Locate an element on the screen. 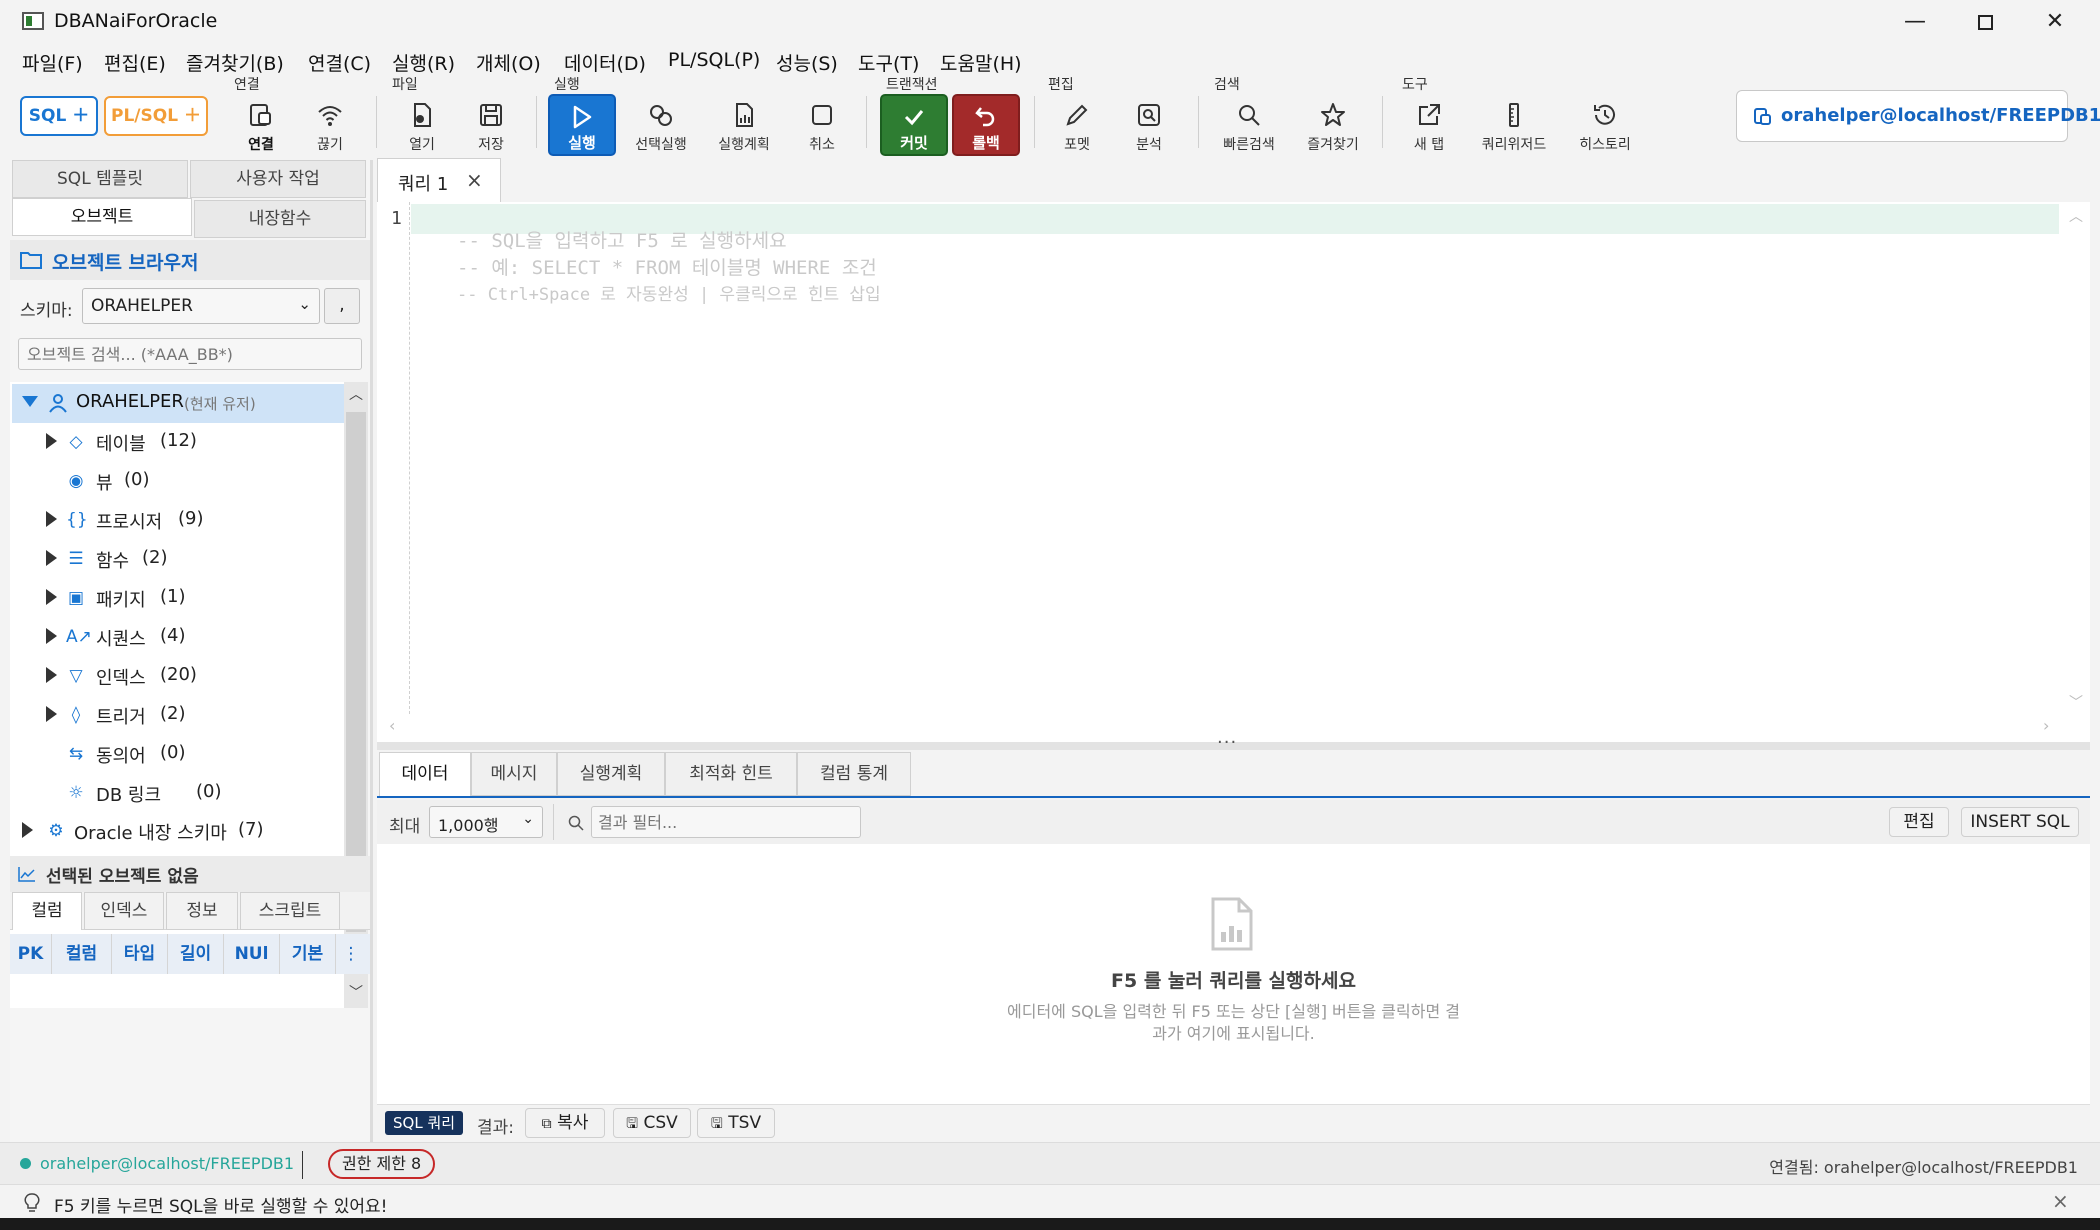  tree-root-orahelper: ORAHELPER (현재 유저) is located at coordinates (178, 403).